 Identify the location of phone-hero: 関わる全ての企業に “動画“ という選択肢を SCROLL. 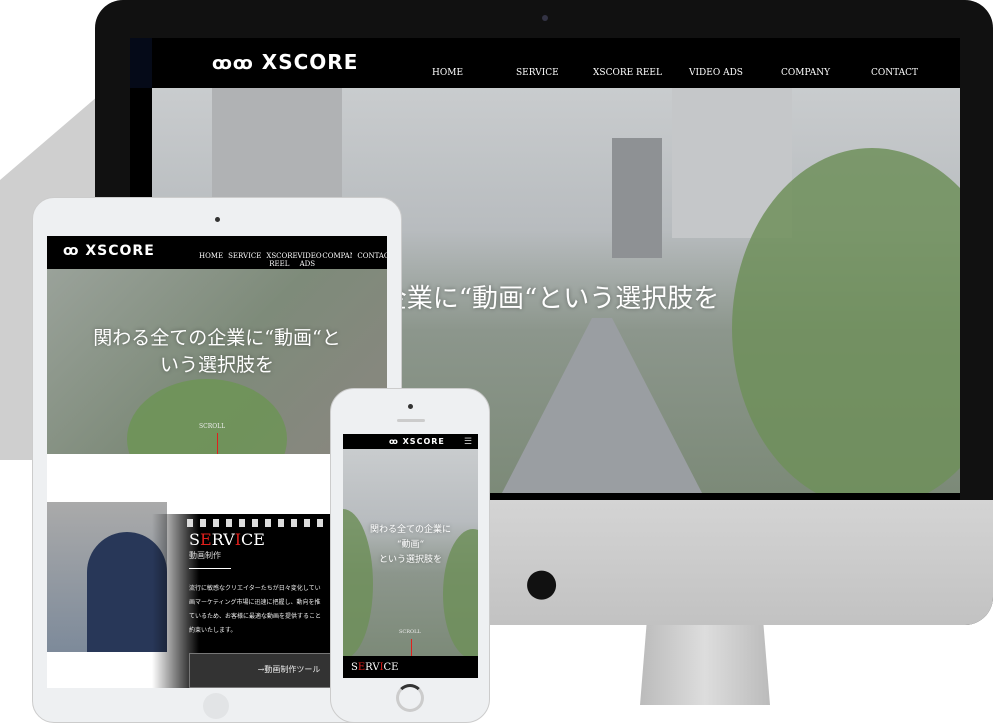
(410, 552).